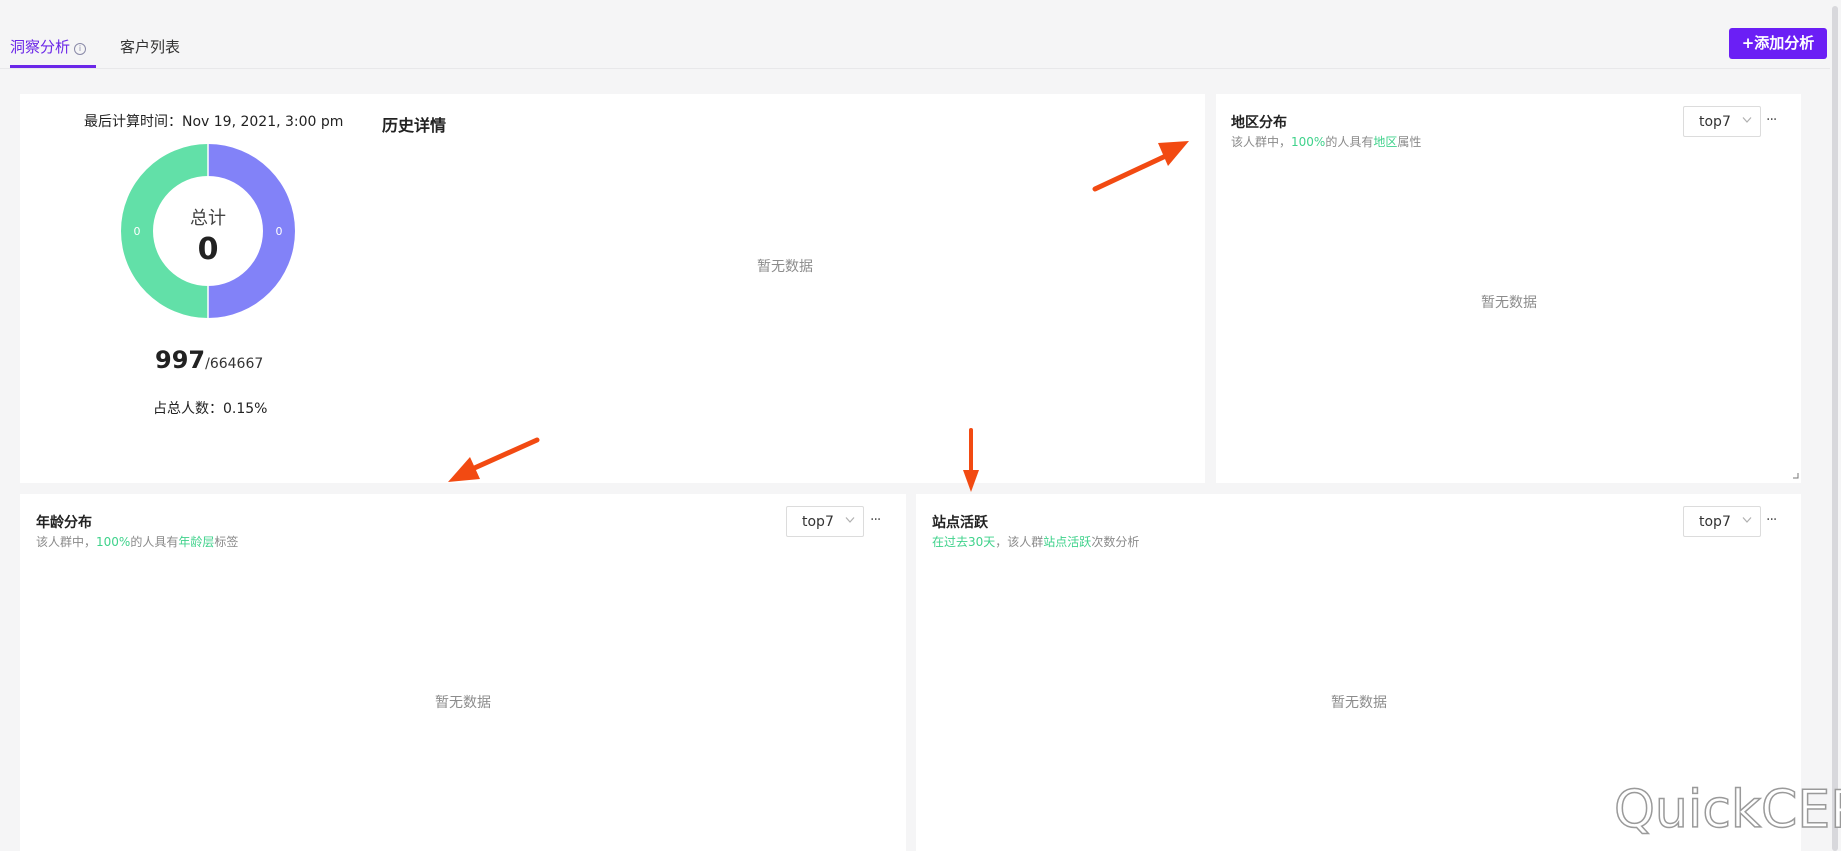  What do you see at coordinates (1173, 153) in the screenshot?
I see `arrow-to-region-card-head` at bounding box center [1173, 153].